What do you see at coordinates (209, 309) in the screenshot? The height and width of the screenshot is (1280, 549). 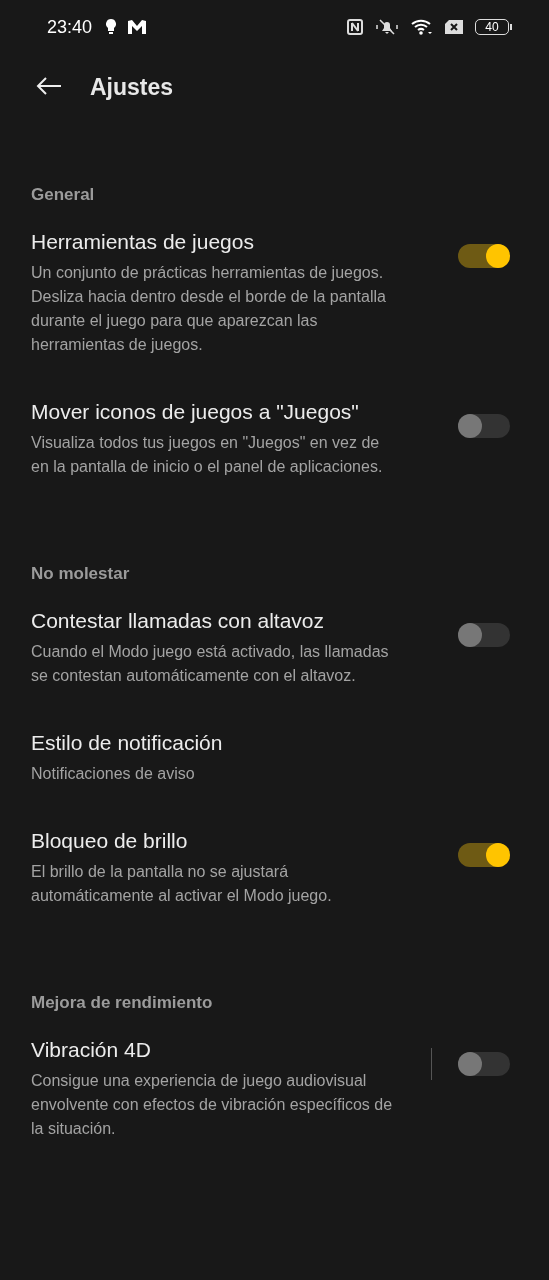 I see `setting-description: Un conjunto de prácticas herramientas de juegos. Desliza hacia dentro desde el borde de la pantalla durante el juego para que aparezcan las herramientas de juegos.` at bounding box center [209, 309].